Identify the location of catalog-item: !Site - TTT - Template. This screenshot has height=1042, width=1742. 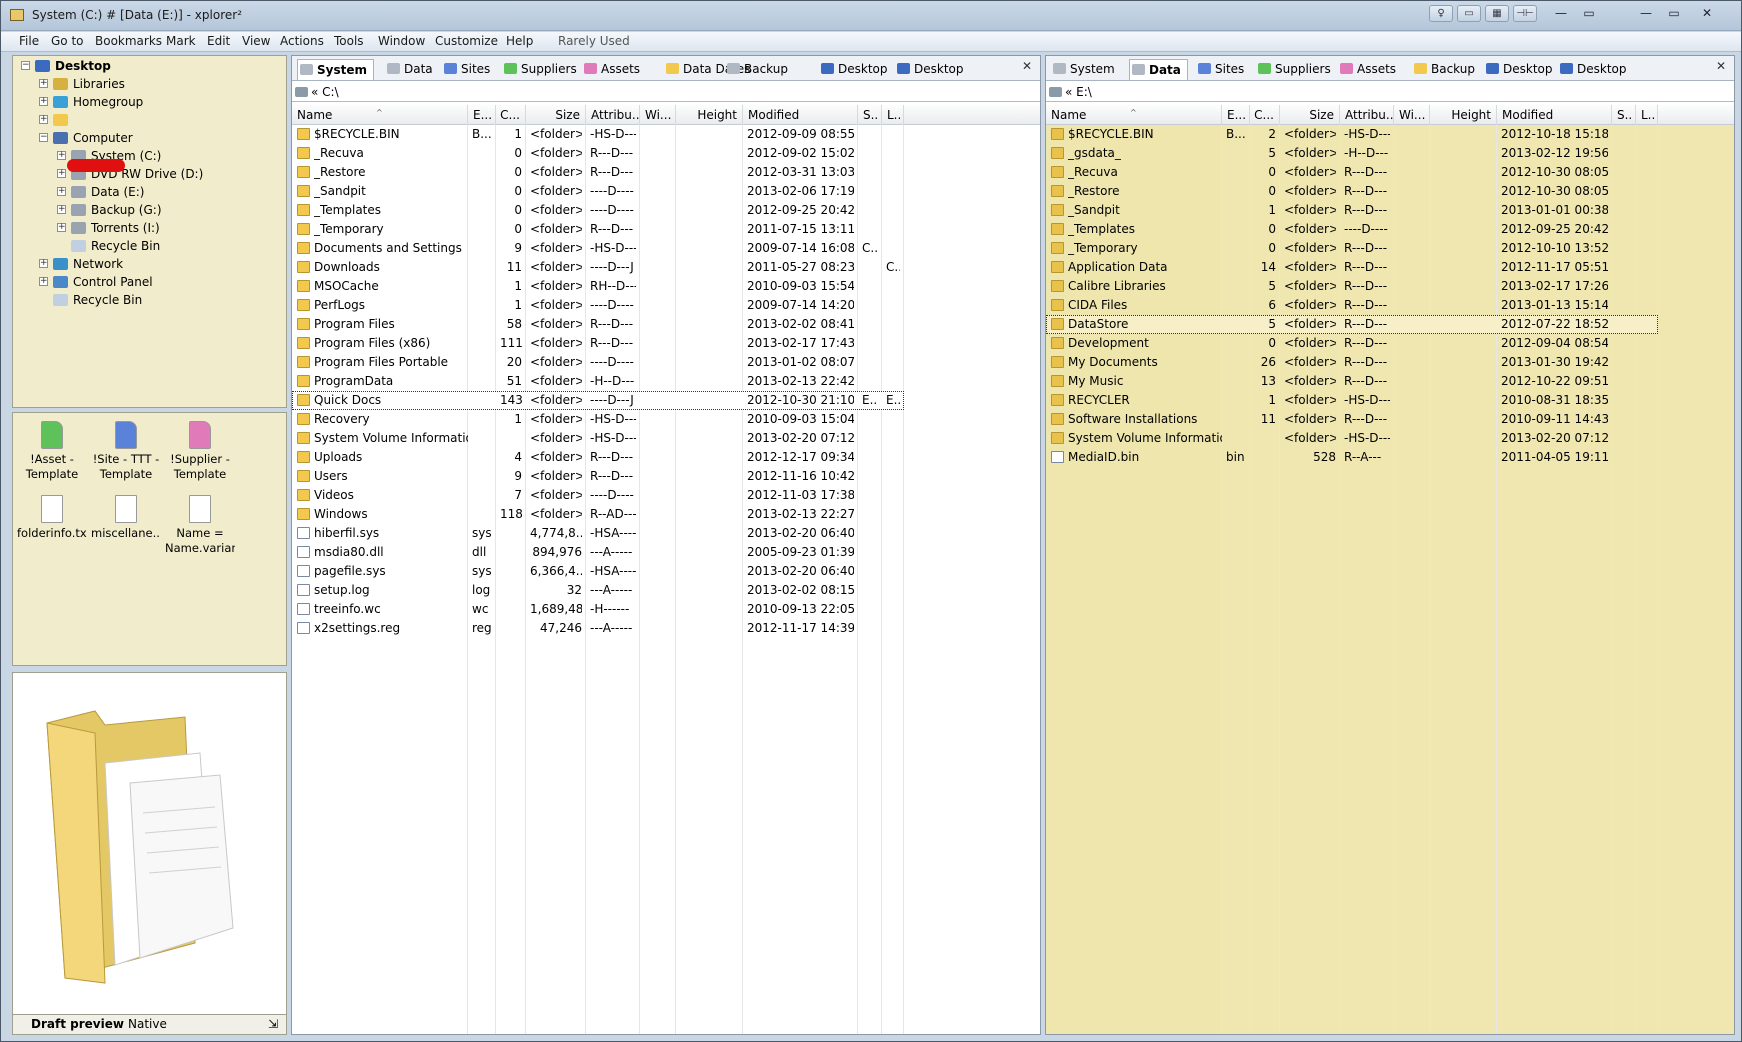
(126, 451).